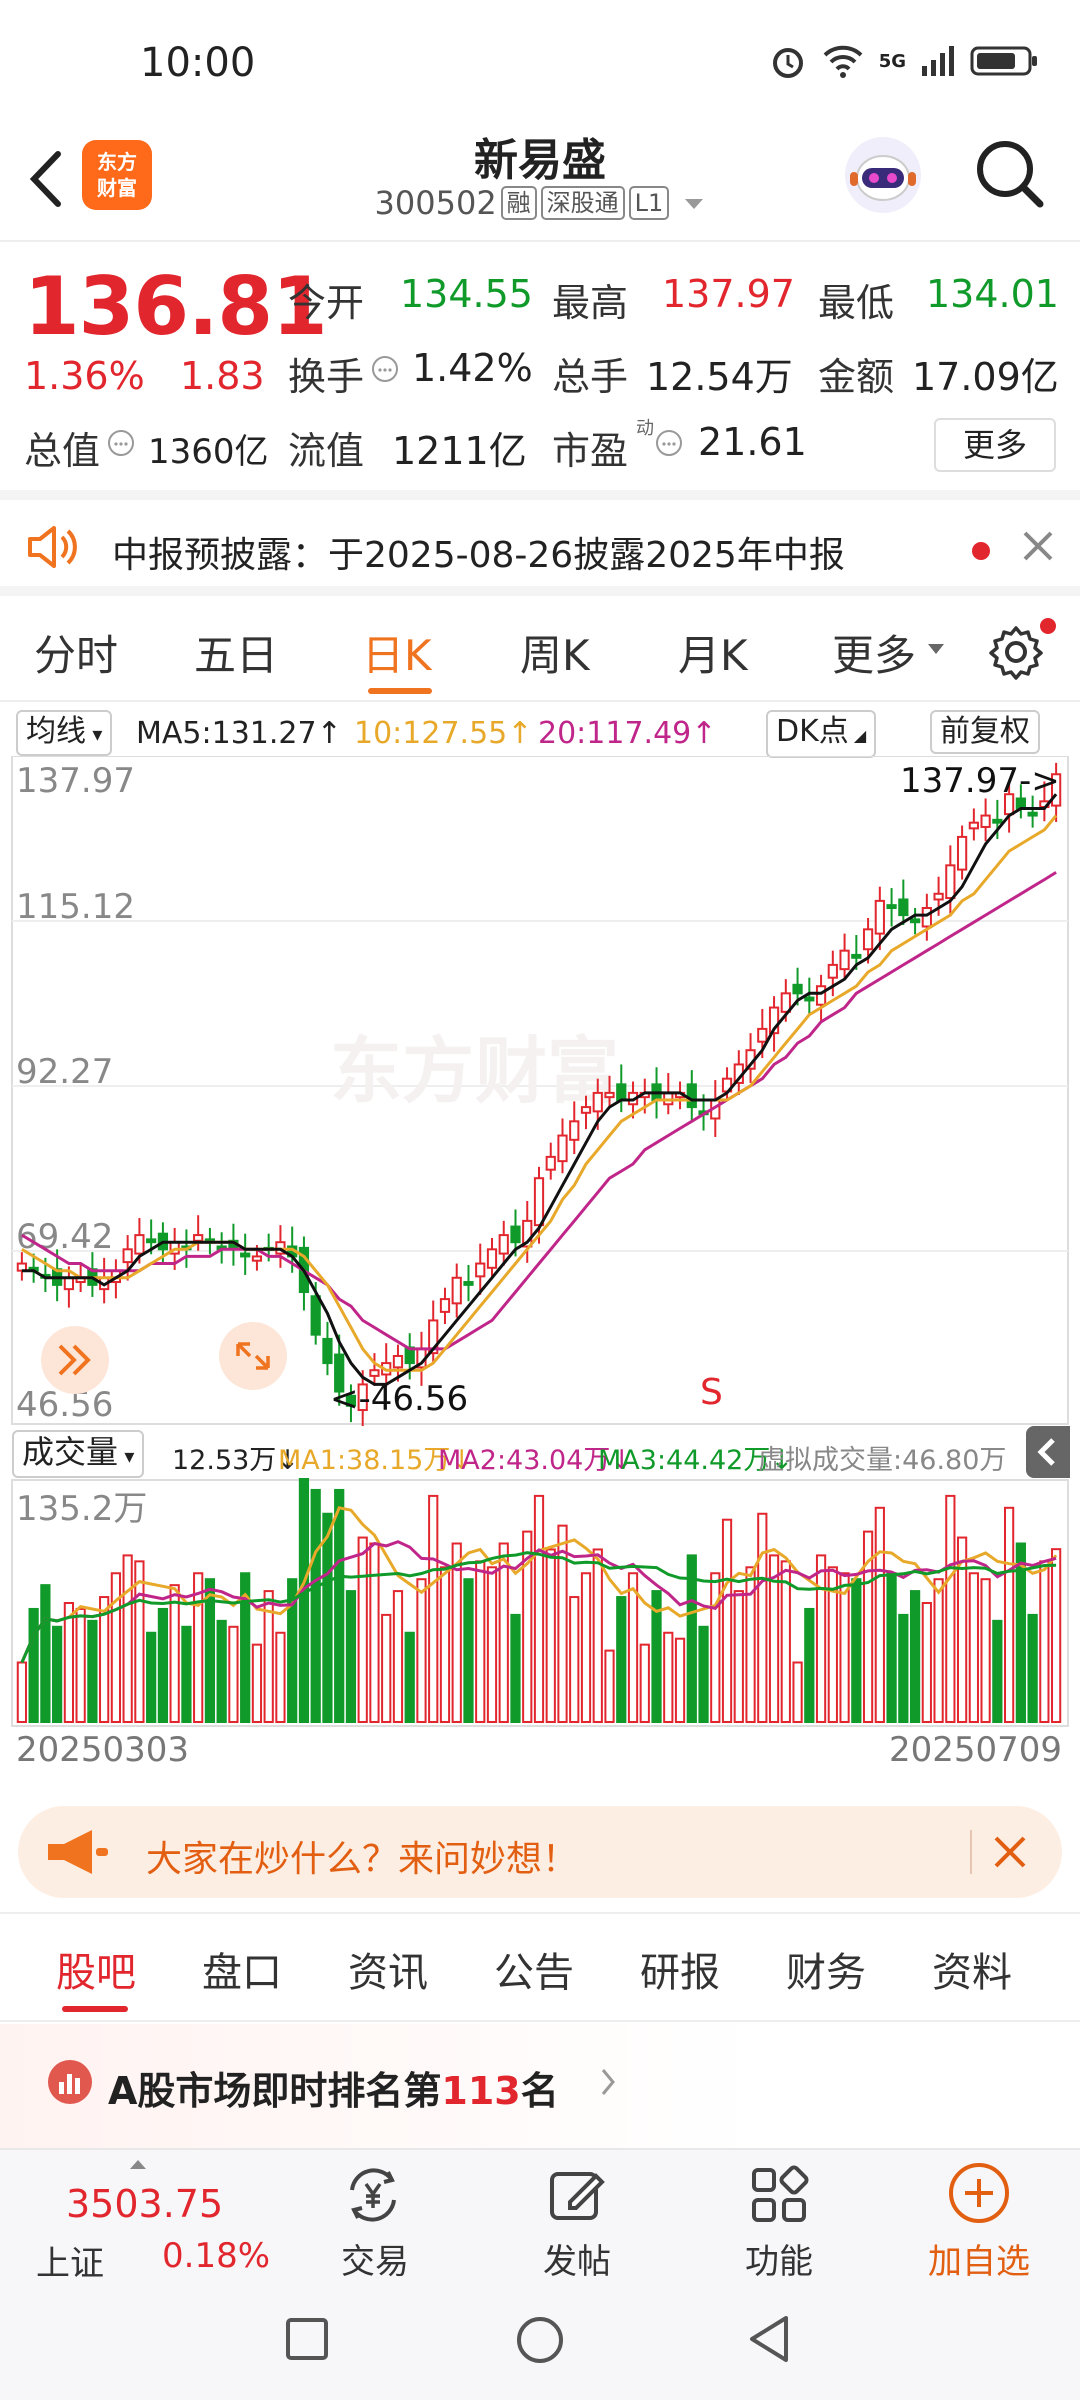 The width and height of the screenshot is (1080, 2400). I want to click on ranking-chart-icon, so click(70, 2082).